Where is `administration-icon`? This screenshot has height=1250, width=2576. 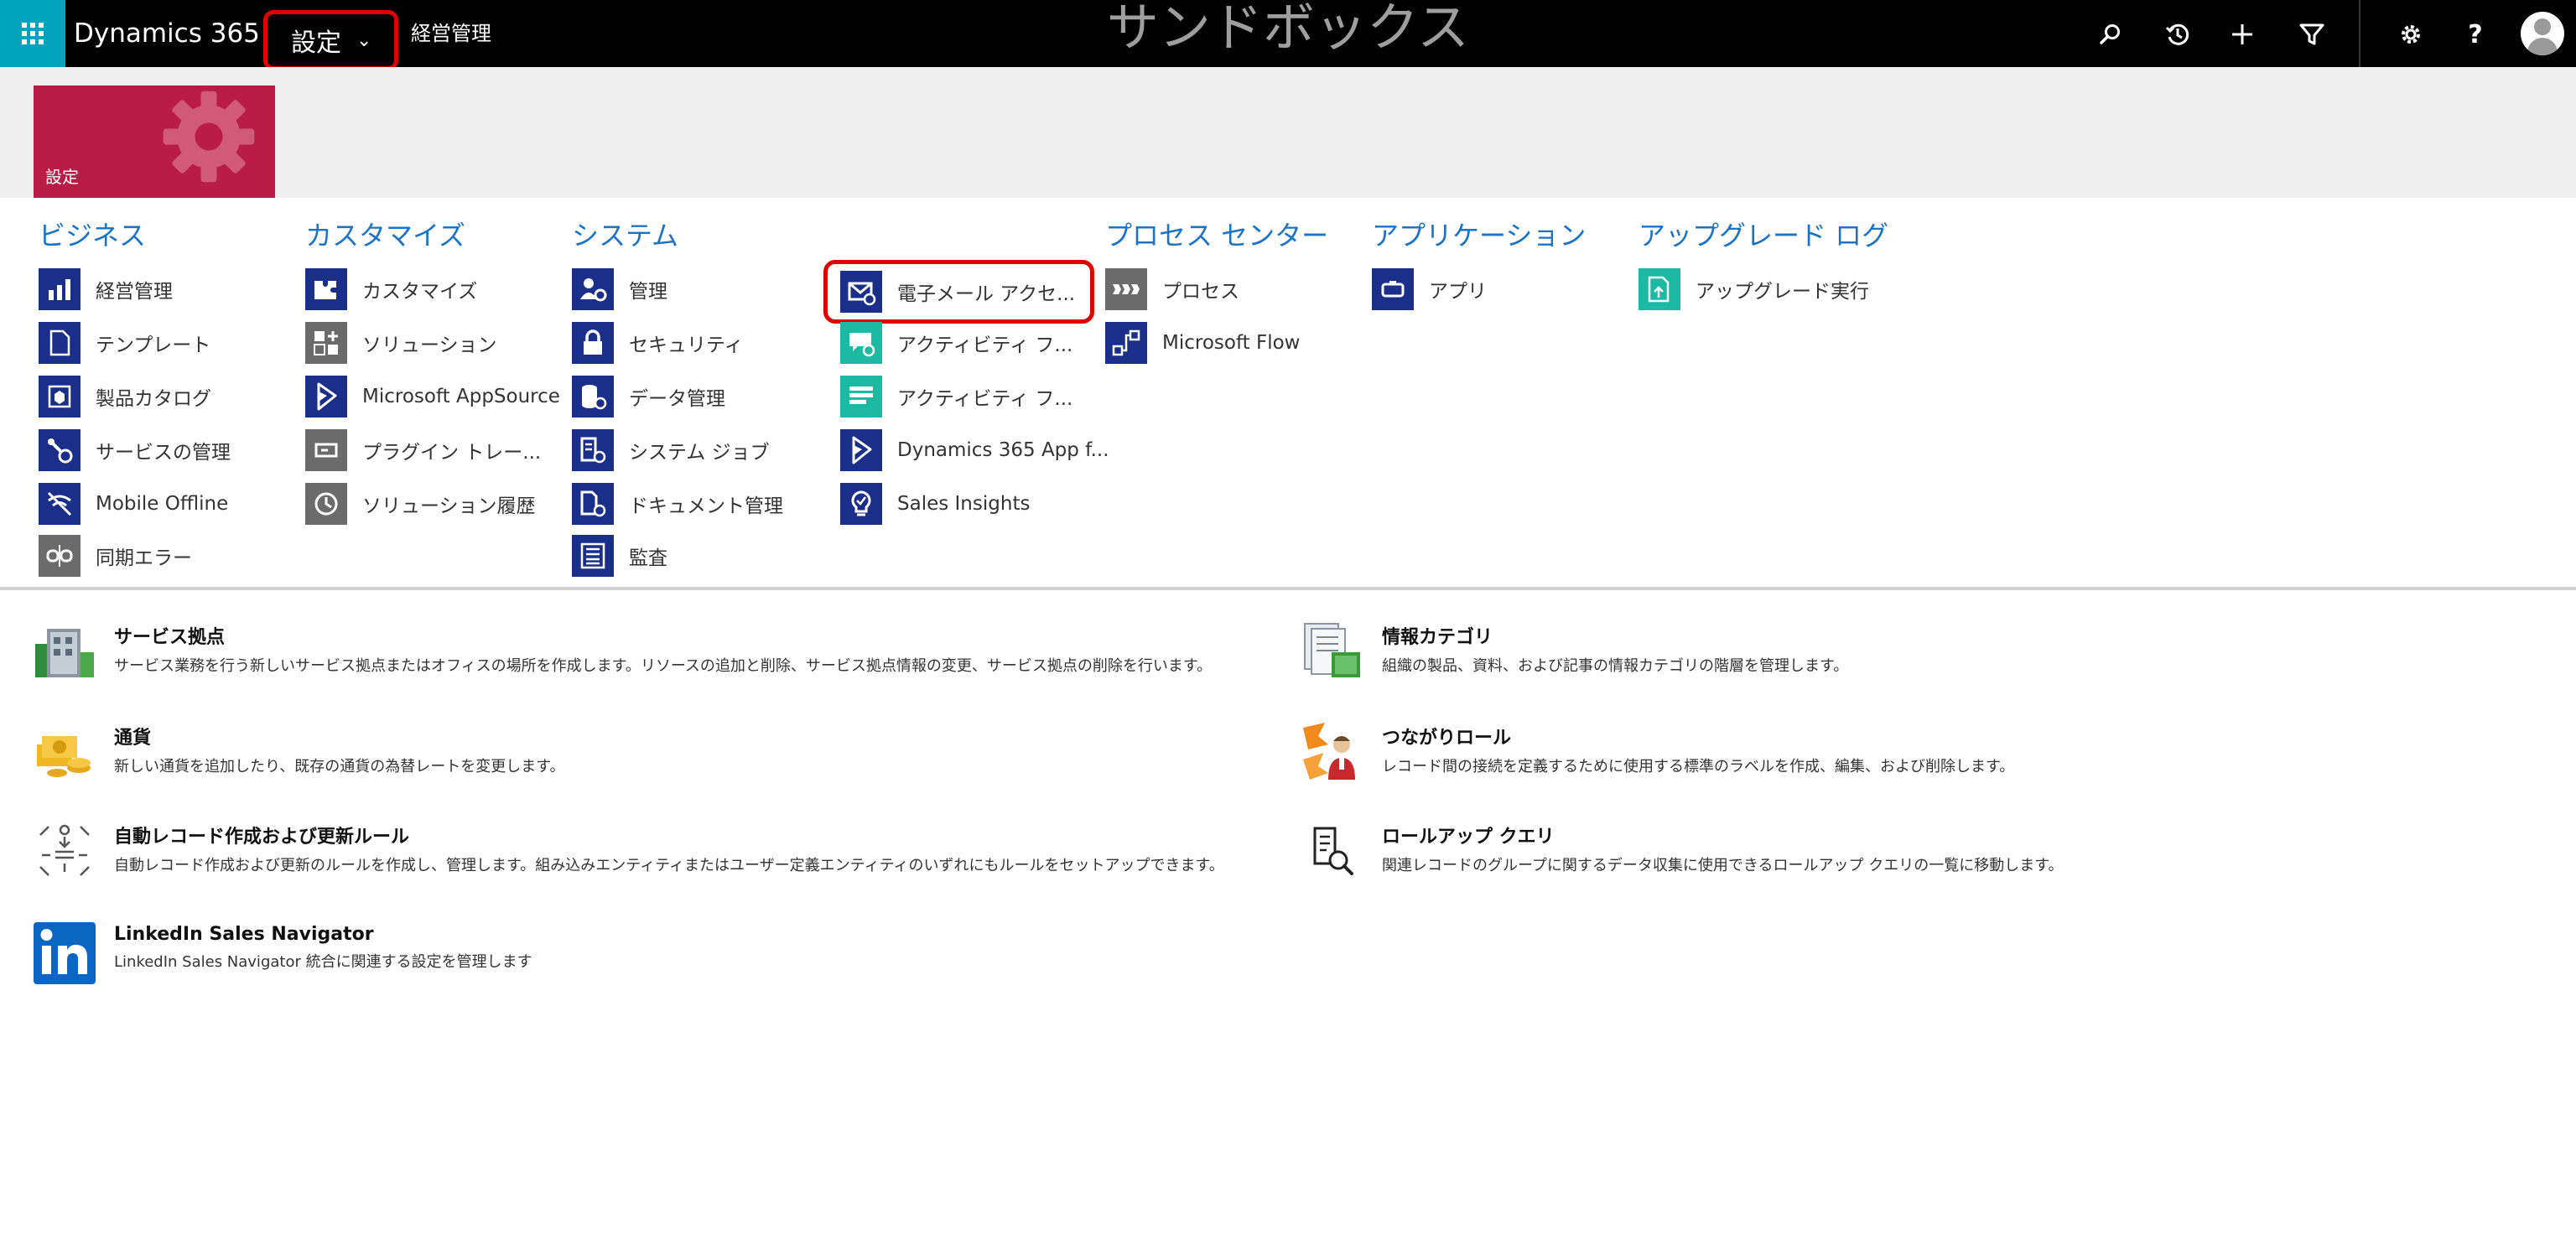
administration-icon is located at coordinates (593, 289).